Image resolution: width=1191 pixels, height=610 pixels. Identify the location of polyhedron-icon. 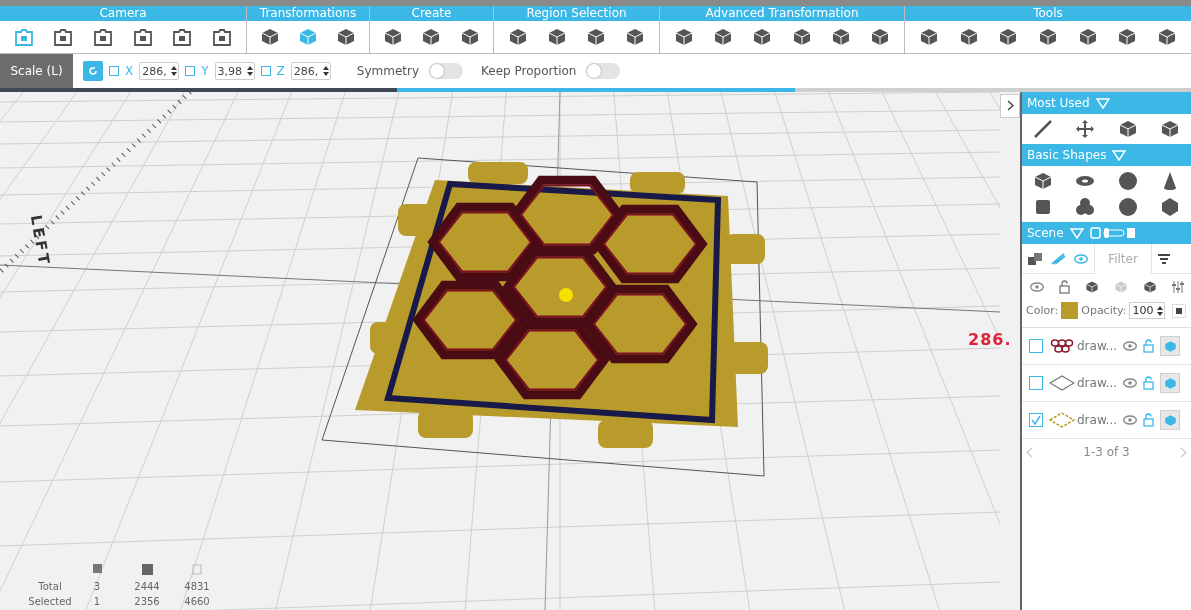
(1169, 207).